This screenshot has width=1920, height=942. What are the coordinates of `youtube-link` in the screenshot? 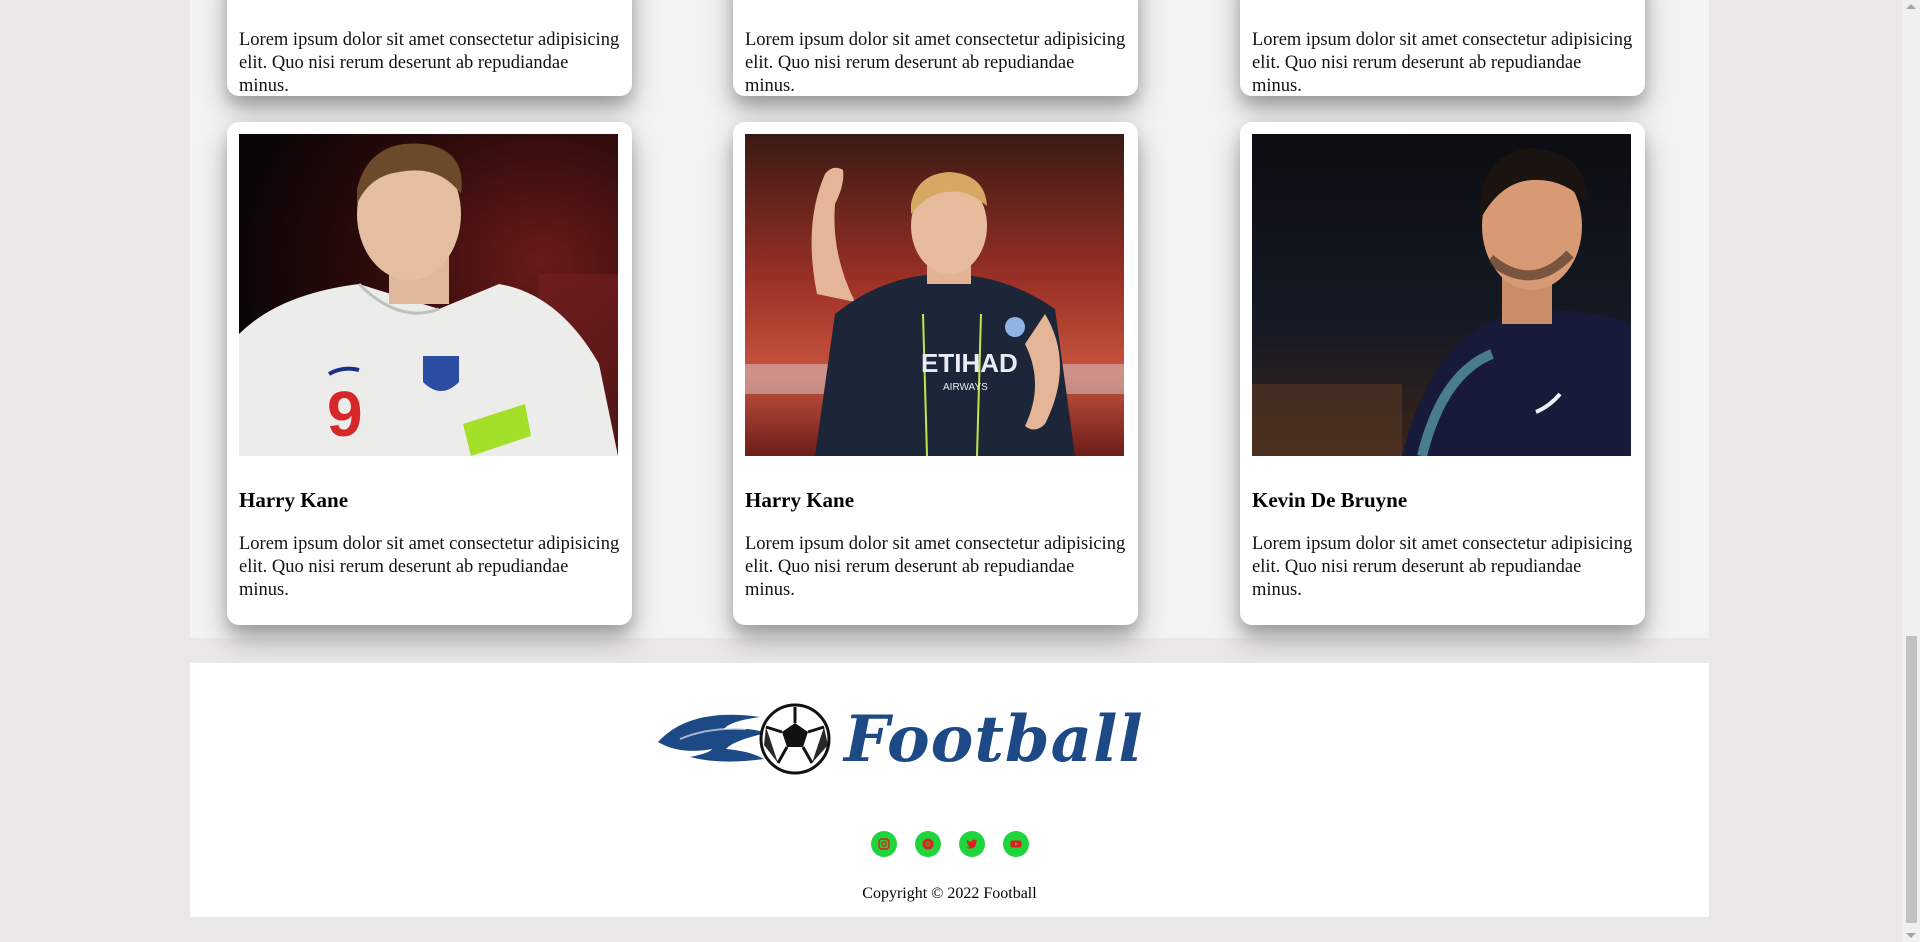 It's located at (1015, 844).